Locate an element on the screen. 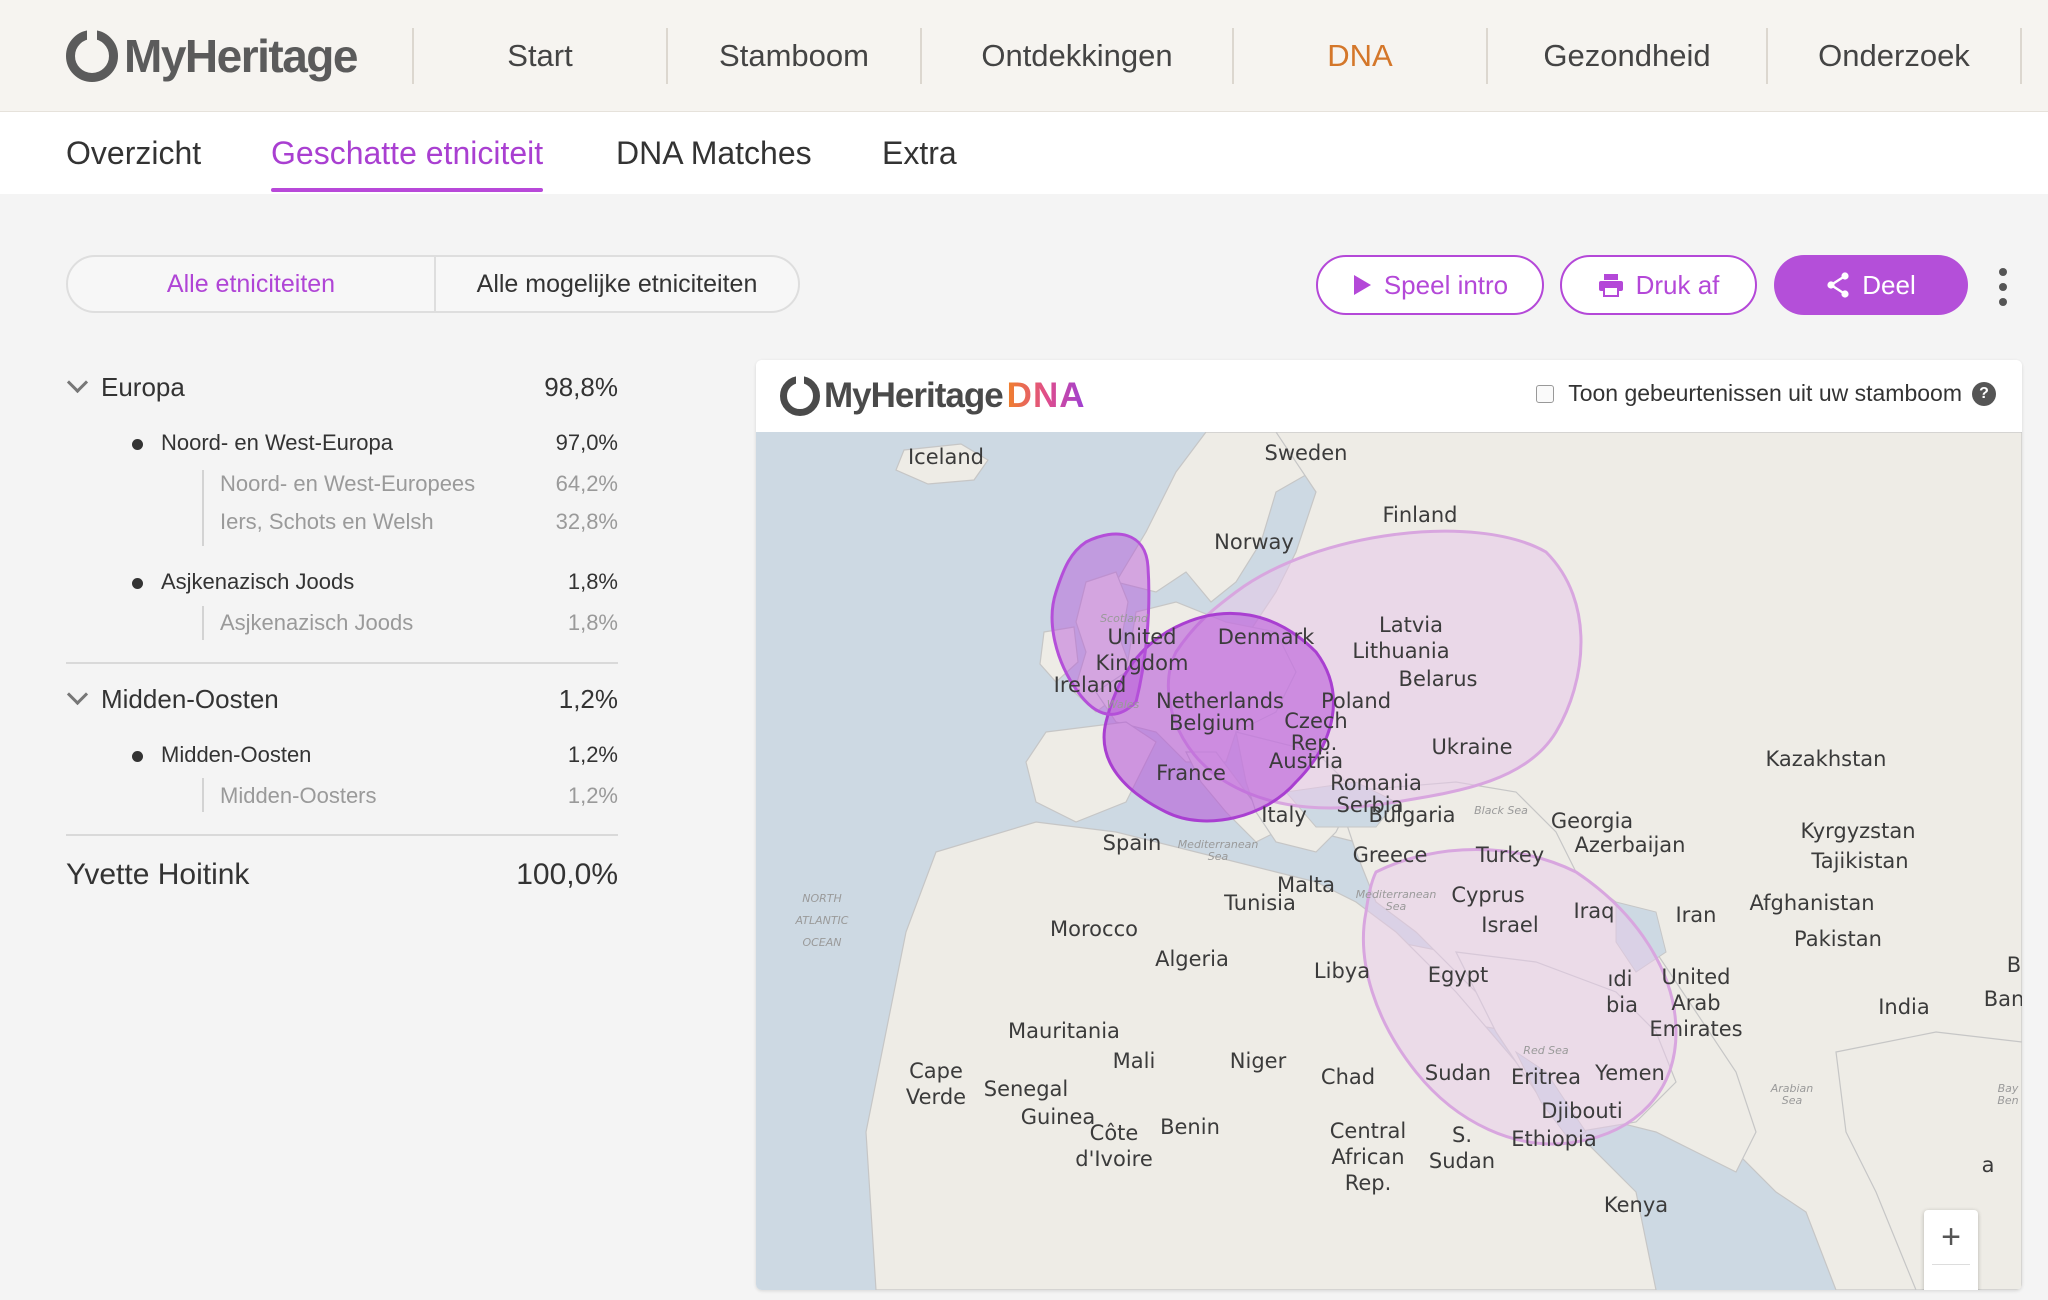  print-button: Druk af is located at coordinates (1658, 285).